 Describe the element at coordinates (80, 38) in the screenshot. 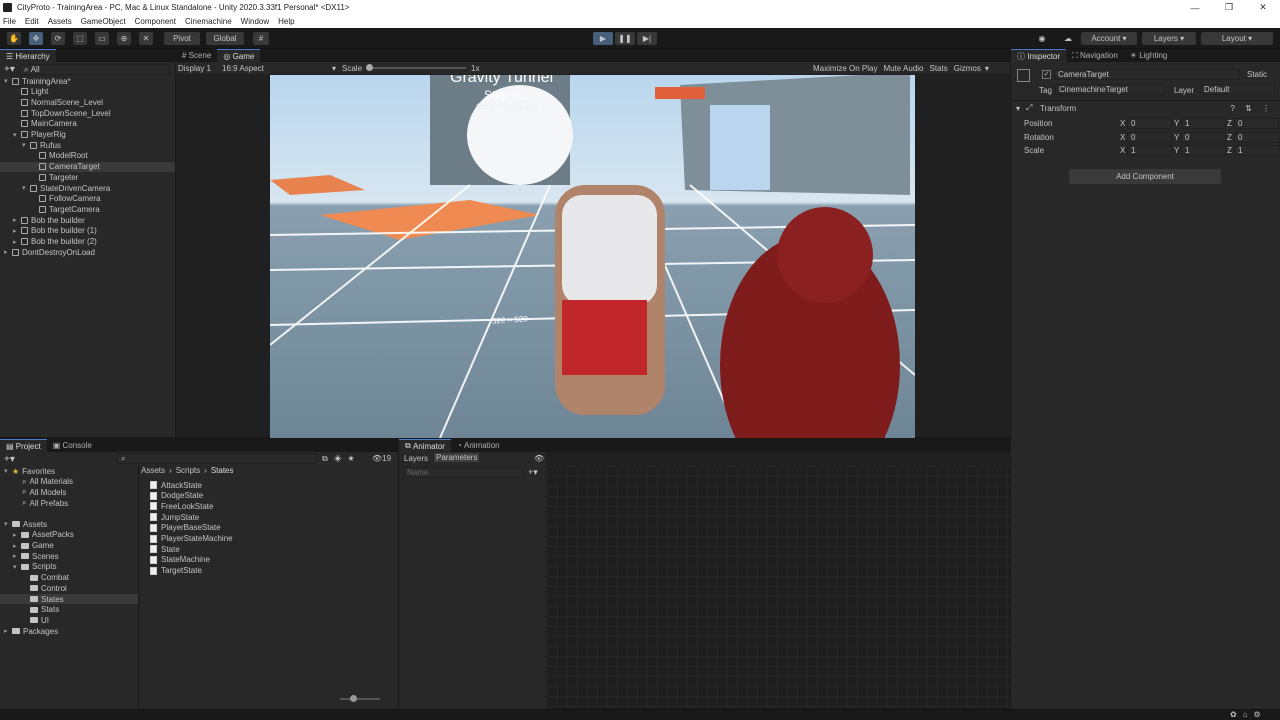

I see `scale-tool-icon: ⬚` at that location.